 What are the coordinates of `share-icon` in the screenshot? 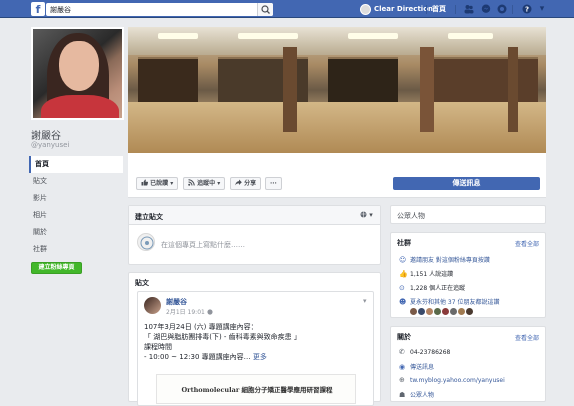 It's located at (238, 182).